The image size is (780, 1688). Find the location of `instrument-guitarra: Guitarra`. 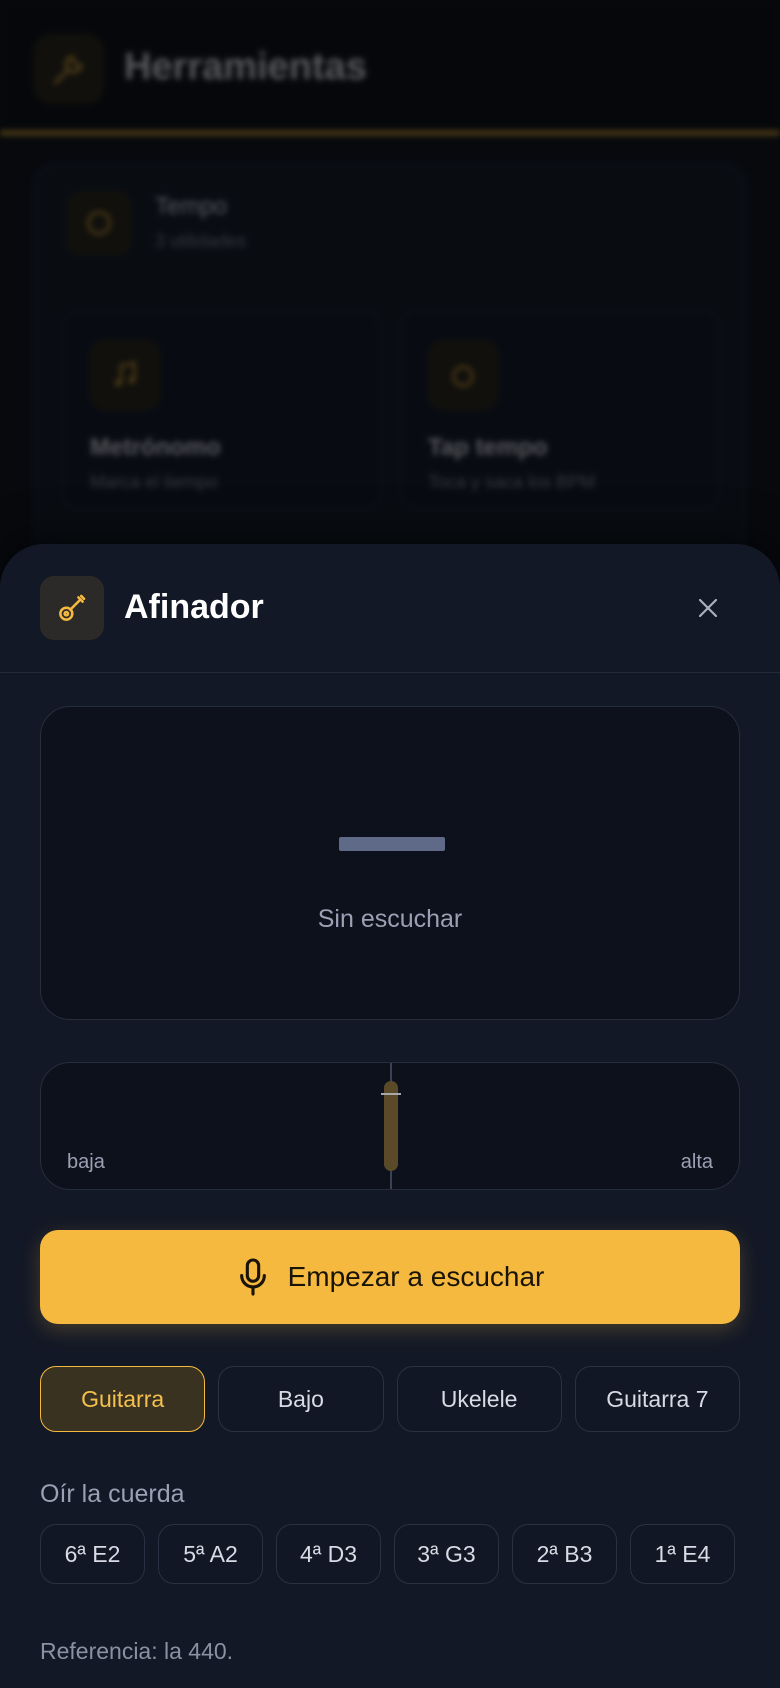

instrument-guitarra: Guitarra is located at coordinates (123, 1399).